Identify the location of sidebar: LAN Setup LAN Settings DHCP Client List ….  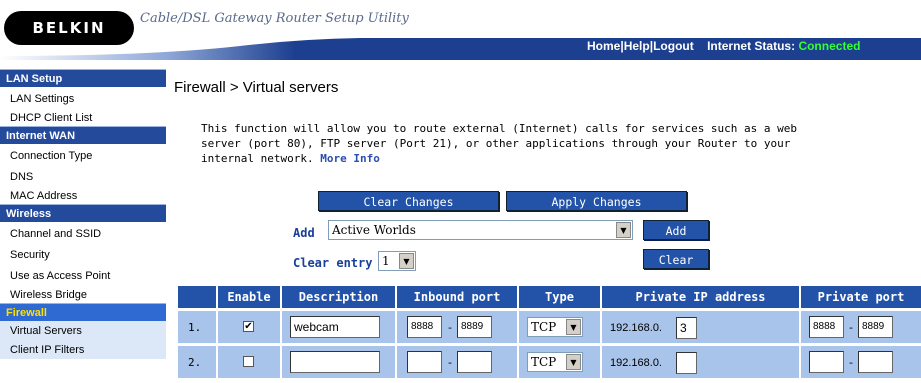
(83, 226).